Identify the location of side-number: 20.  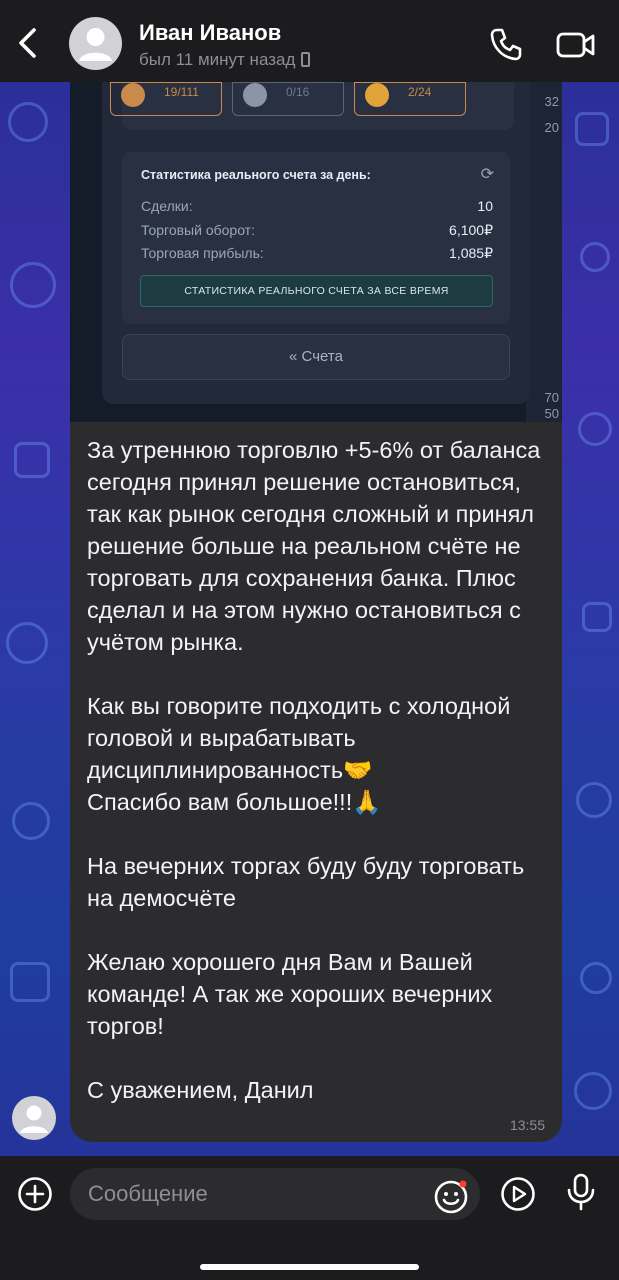
(551, 127).